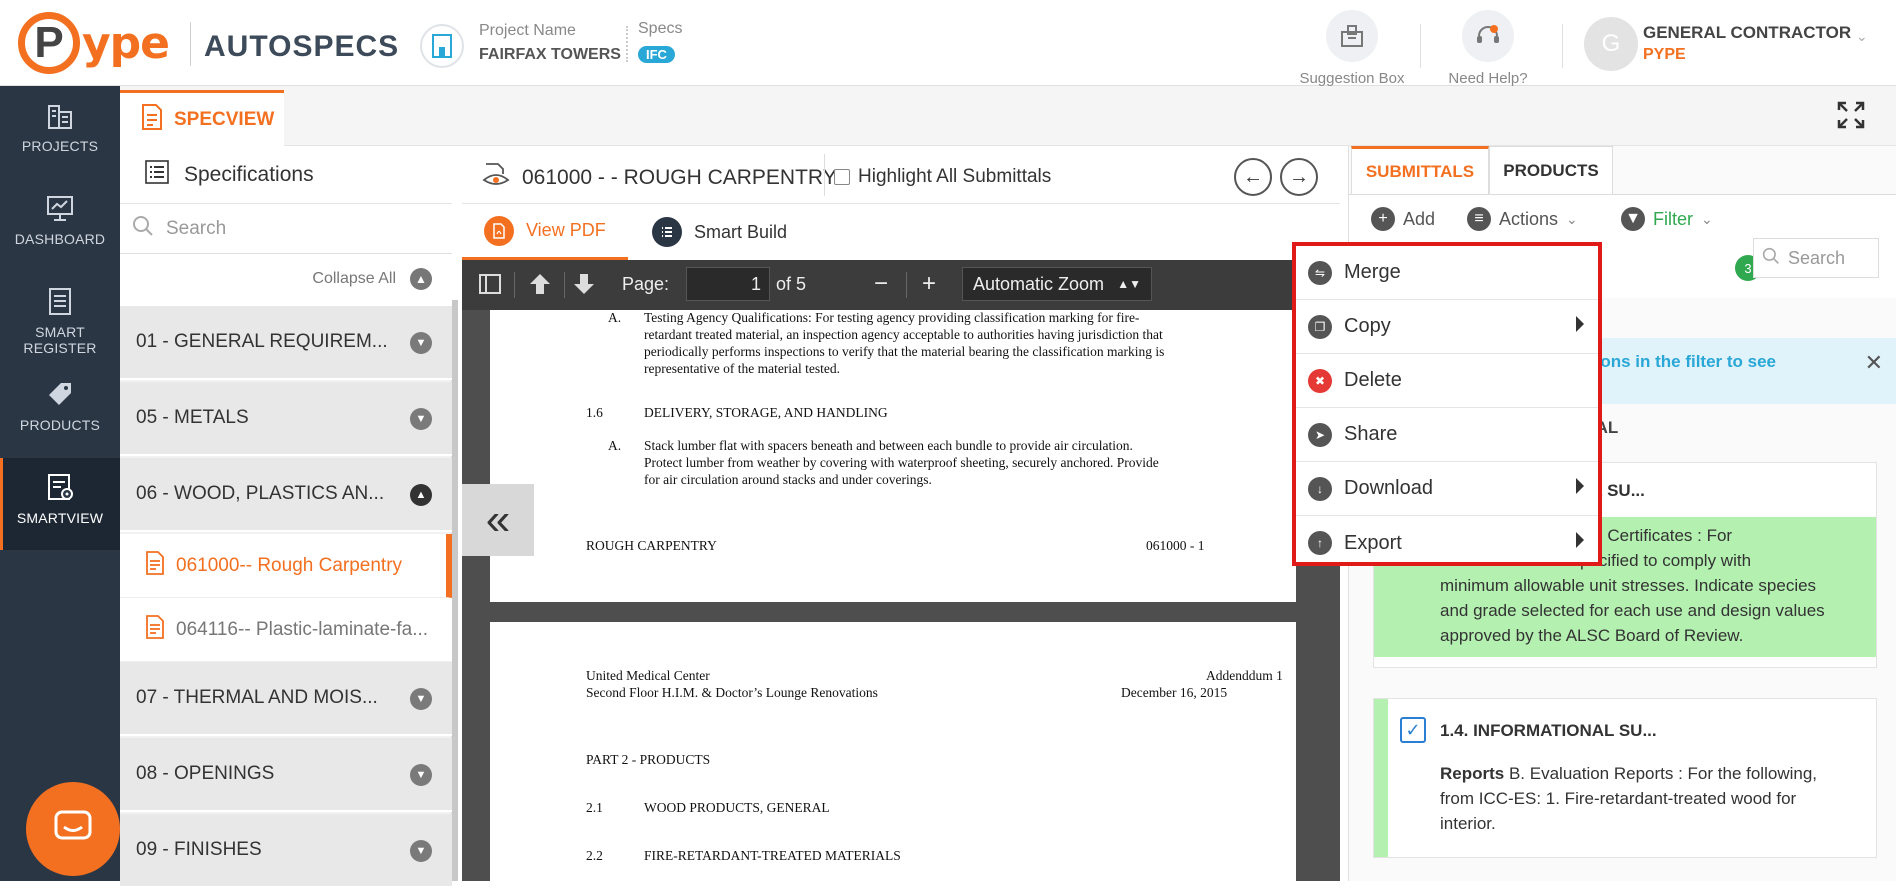 This screenshot has height=888, width=1896. What do you see at coordinates (728, 284) in the screenshot?
I see `page-number-input: 1` at bounding box center [728, 284].